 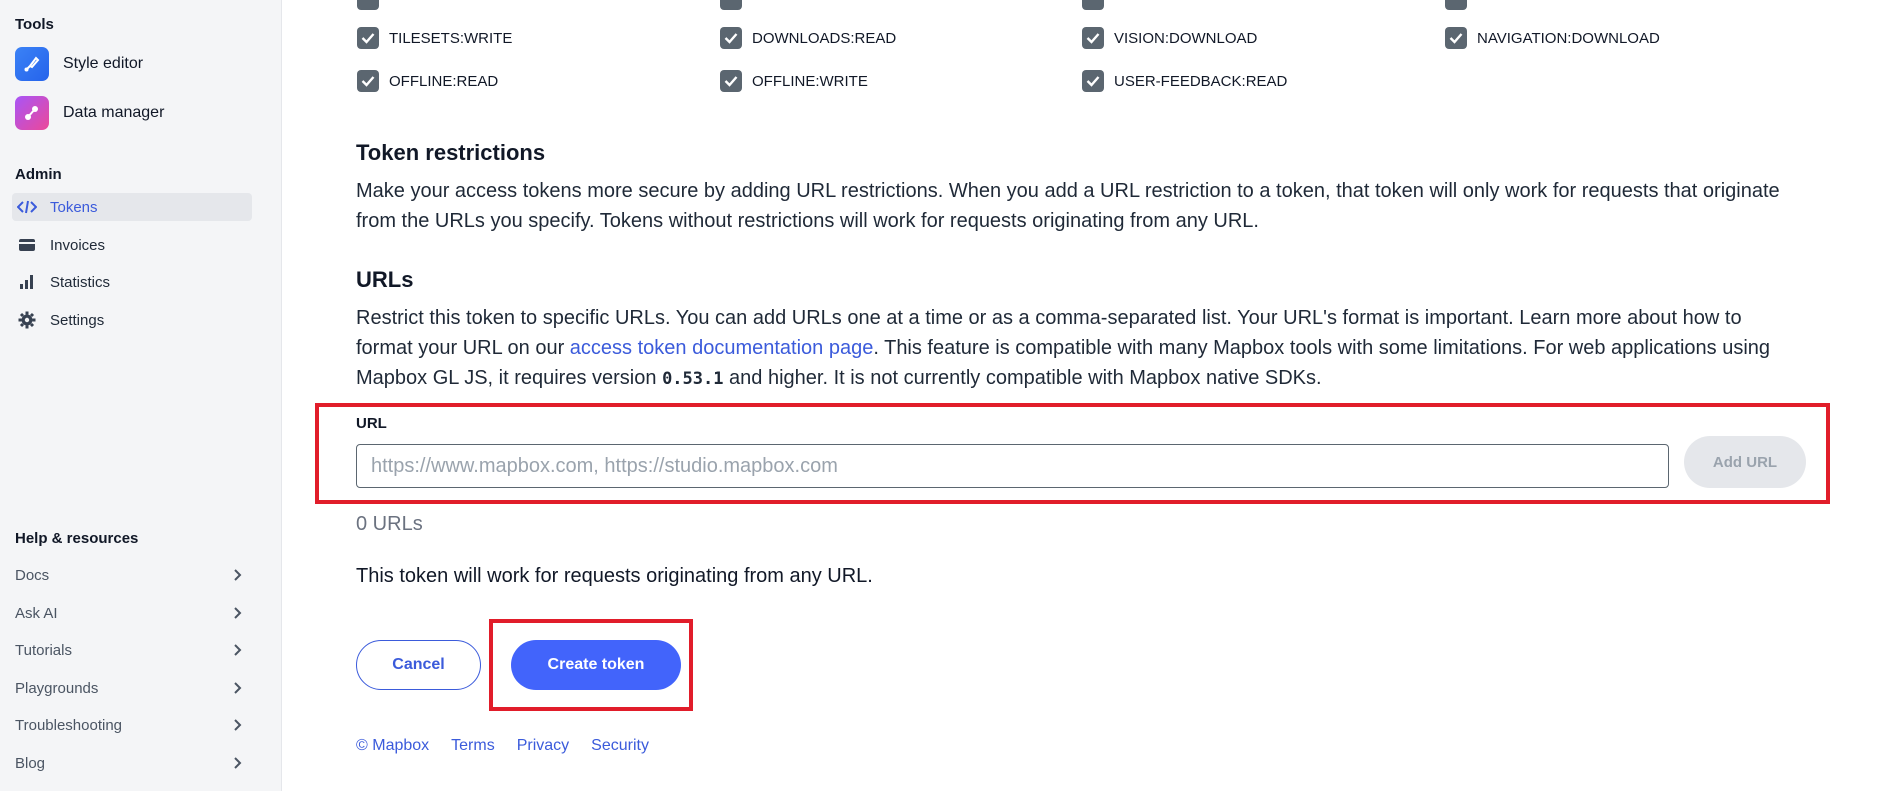 I want to click on create-token-button: Create token, so click(x=596, y=665).